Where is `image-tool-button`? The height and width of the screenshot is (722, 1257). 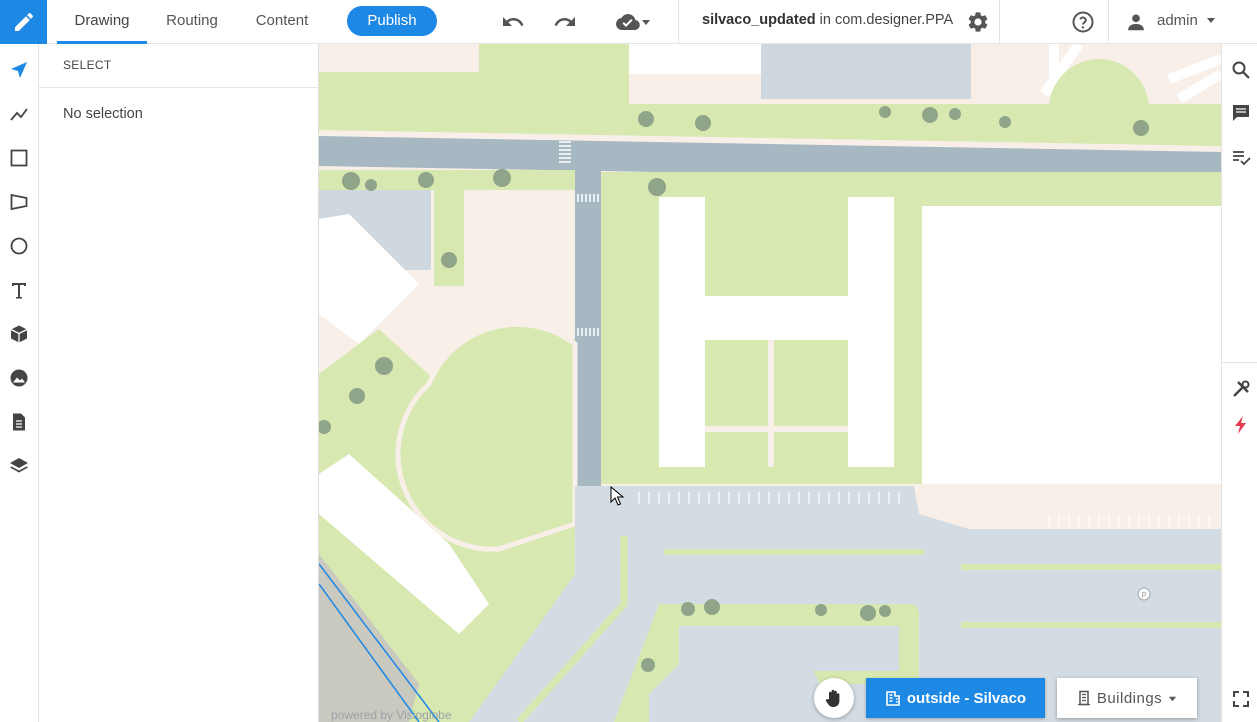
image-tool-button is located at coordinates (19, 378).